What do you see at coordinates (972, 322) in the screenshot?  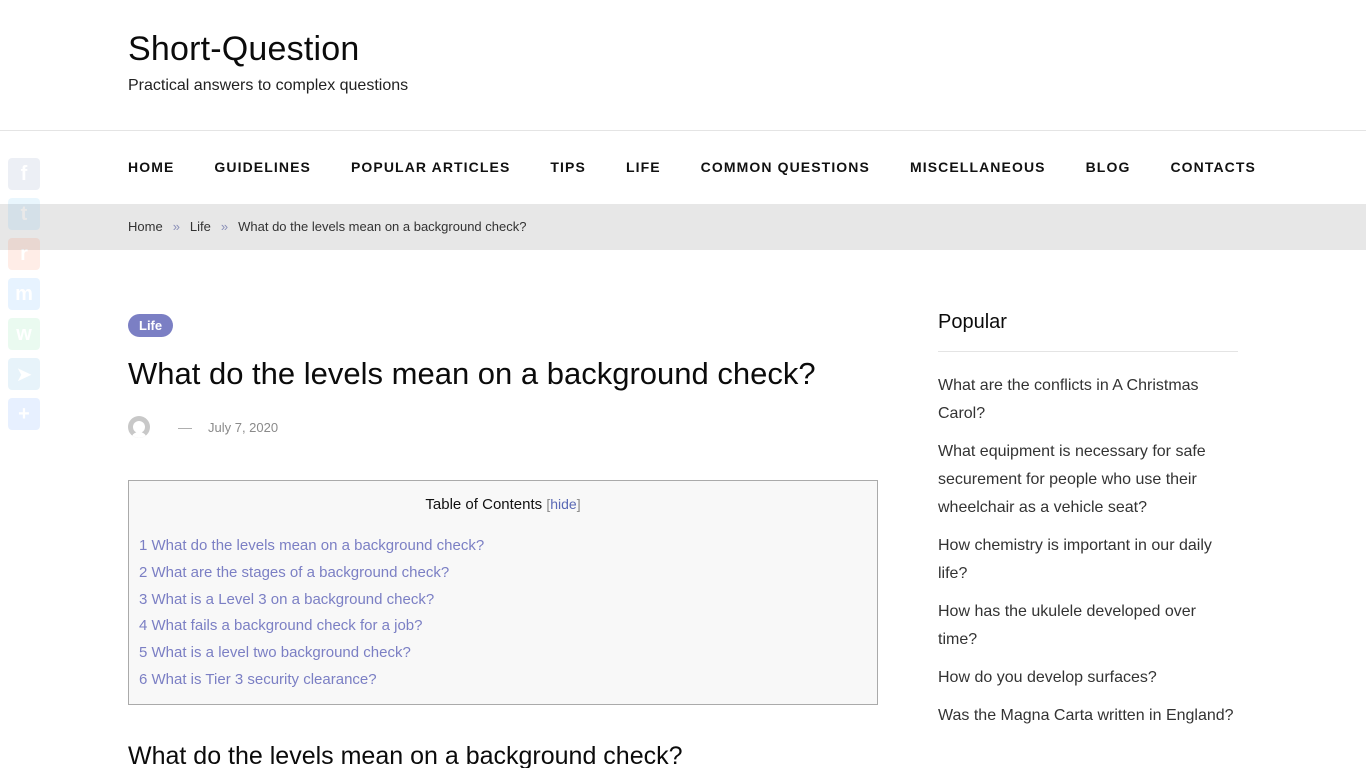 I see `popular-widget-title: Popular` at bounding box center [972, 322].